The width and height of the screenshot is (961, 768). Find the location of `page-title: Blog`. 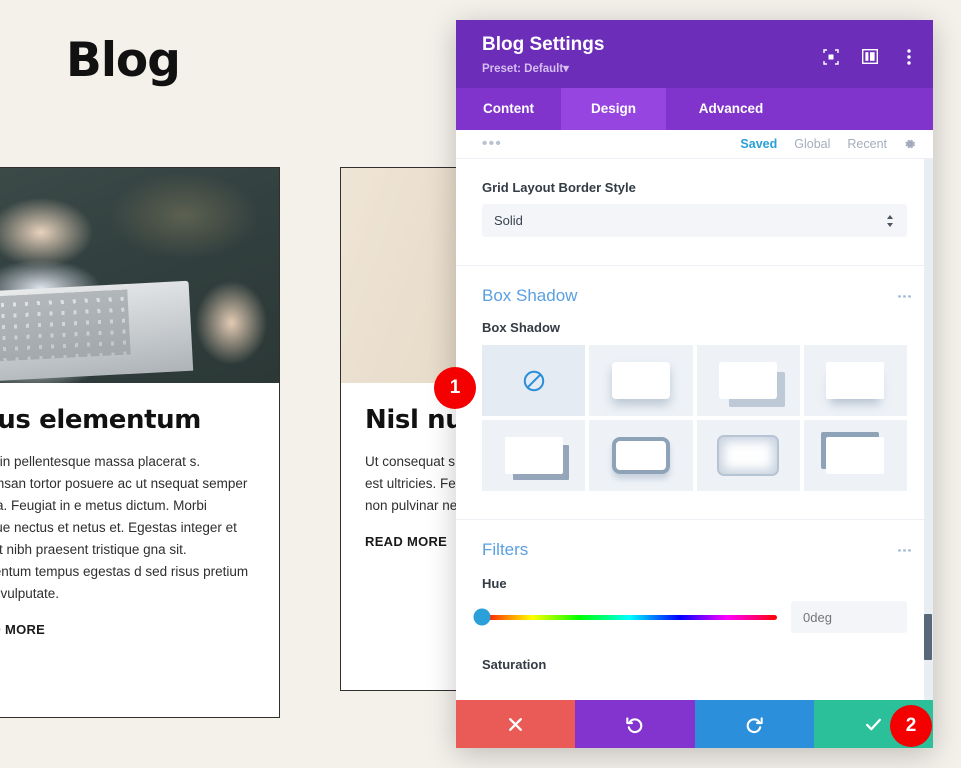

page-title: Blog is located at coordinates (123, 60).